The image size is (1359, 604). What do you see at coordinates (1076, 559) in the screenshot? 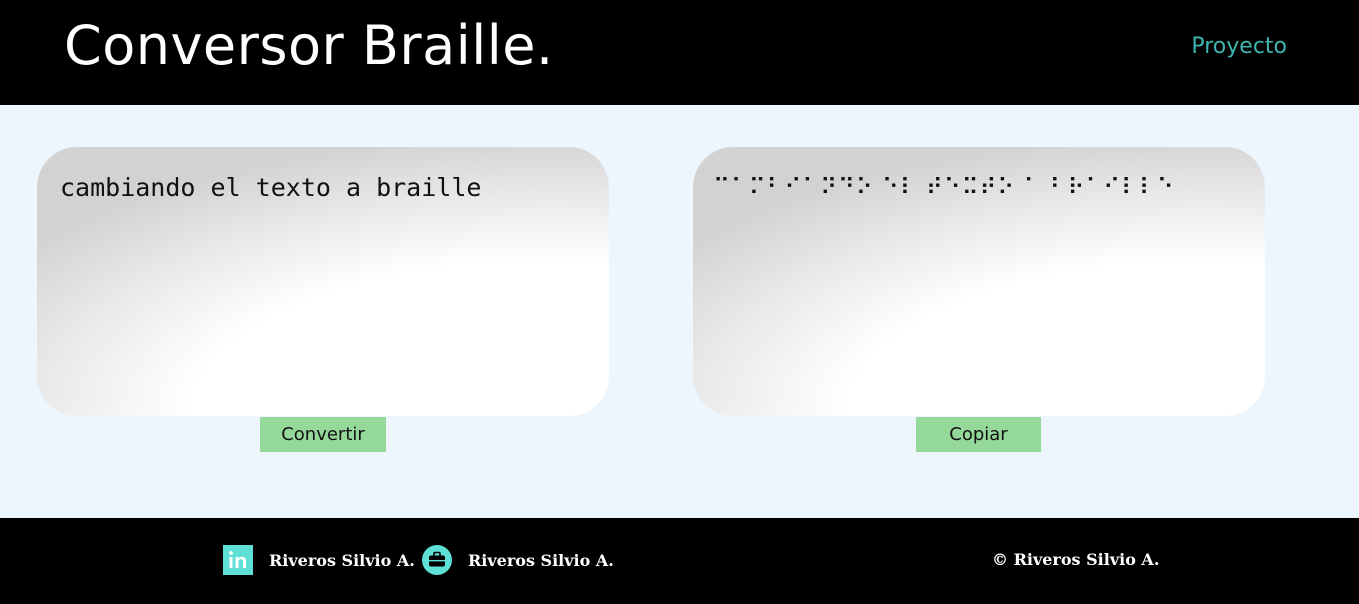
I see `copyright-text: © Riveros Silvio A.` at bounding box center [1076, 559].